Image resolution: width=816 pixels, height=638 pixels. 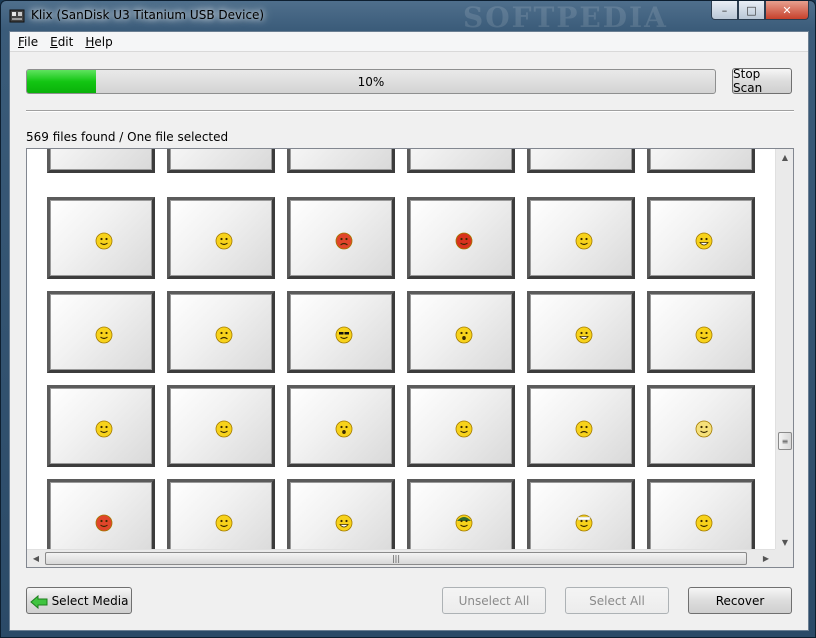 What do you see at coordinates (90, 600) in the screenshot?
I see `select-media-label: Select Media` at bounding box center [90, 600].